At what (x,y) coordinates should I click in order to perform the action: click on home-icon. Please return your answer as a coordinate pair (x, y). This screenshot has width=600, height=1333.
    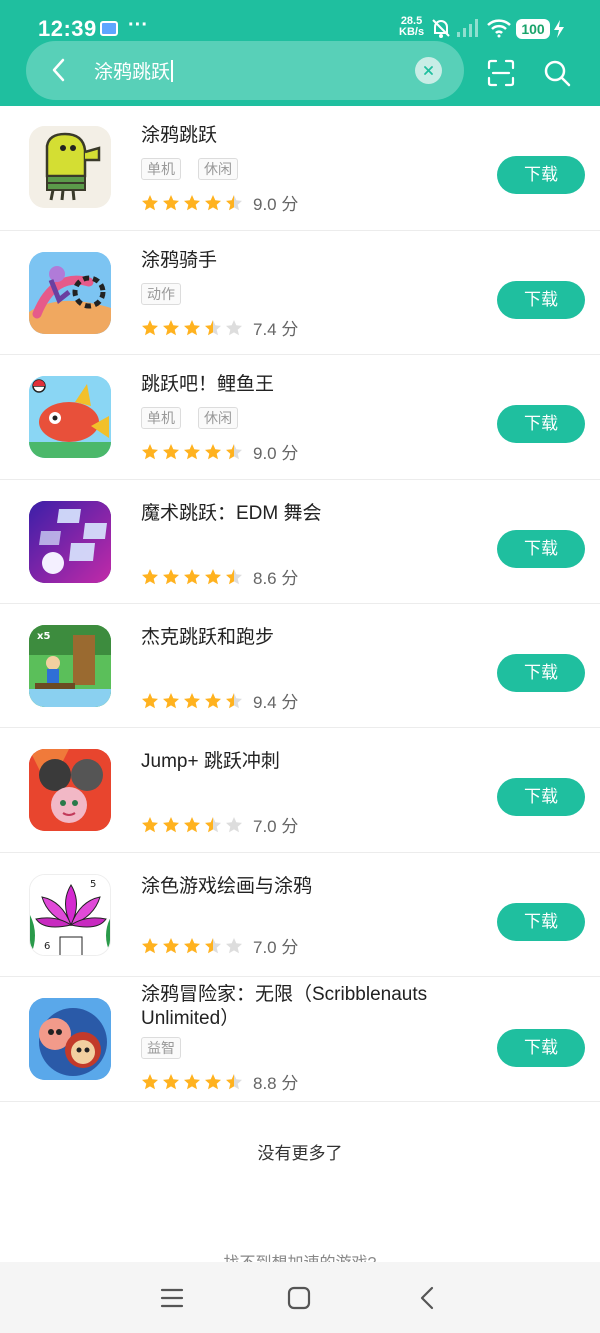
    Looking at the image, I should click on (299, 1298).